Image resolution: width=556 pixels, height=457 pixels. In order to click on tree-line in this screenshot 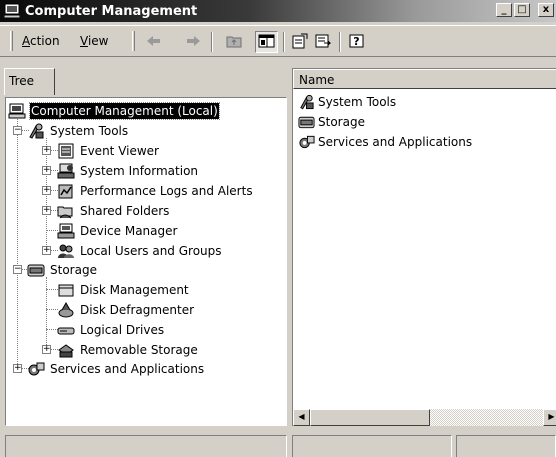, I will do `click(17, 244)`.